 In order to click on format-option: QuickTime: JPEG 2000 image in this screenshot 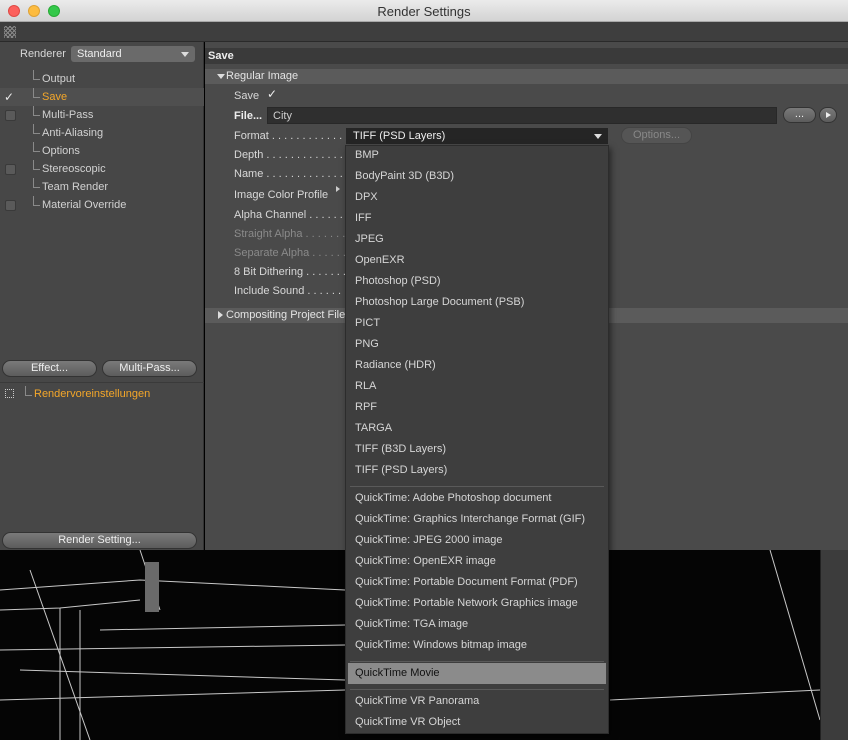, I will do `click(477, 540)`.